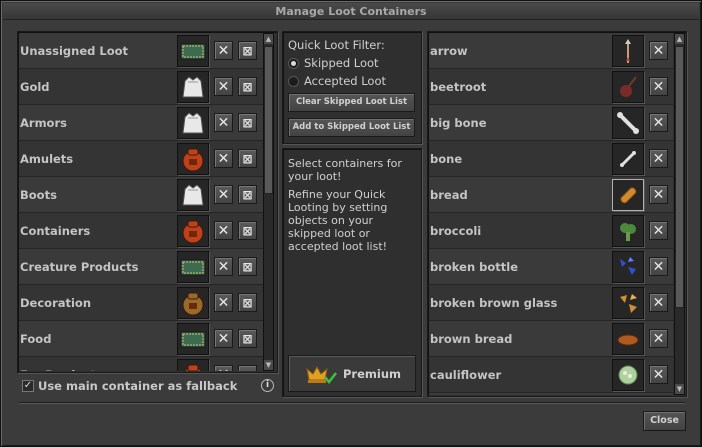 The height and width of the screenshot is (447, 702). I want to click on bone-icon, so click(628, 158).